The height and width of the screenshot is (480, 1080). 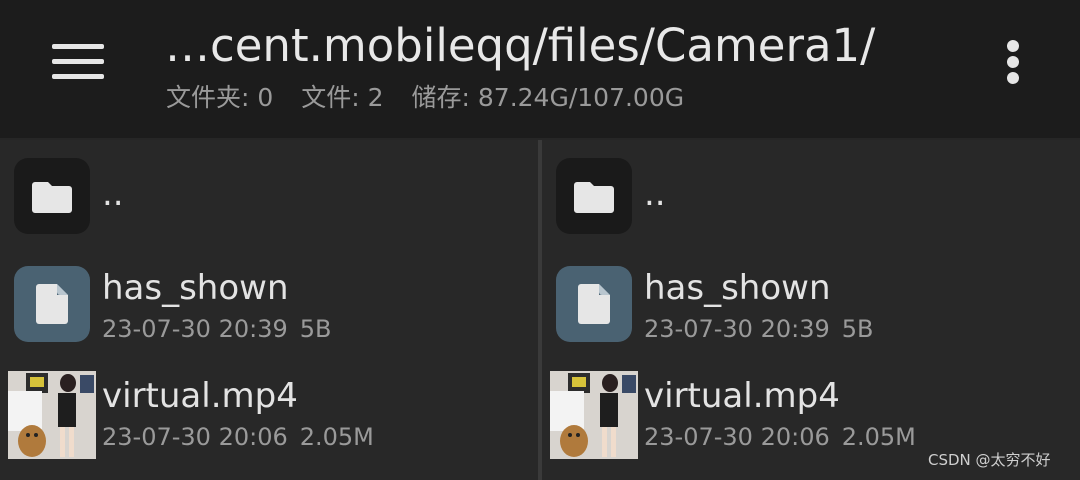 I want to click on storage-value: 87.24G/107.00G, so click(x=581, y=97).